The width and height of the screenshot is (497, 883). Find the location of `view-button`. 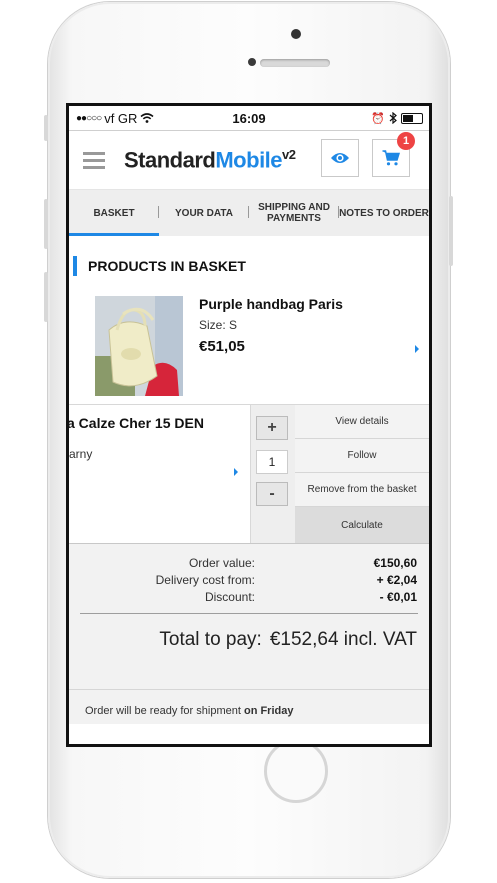

view-button is located at coordinates (340, 158).